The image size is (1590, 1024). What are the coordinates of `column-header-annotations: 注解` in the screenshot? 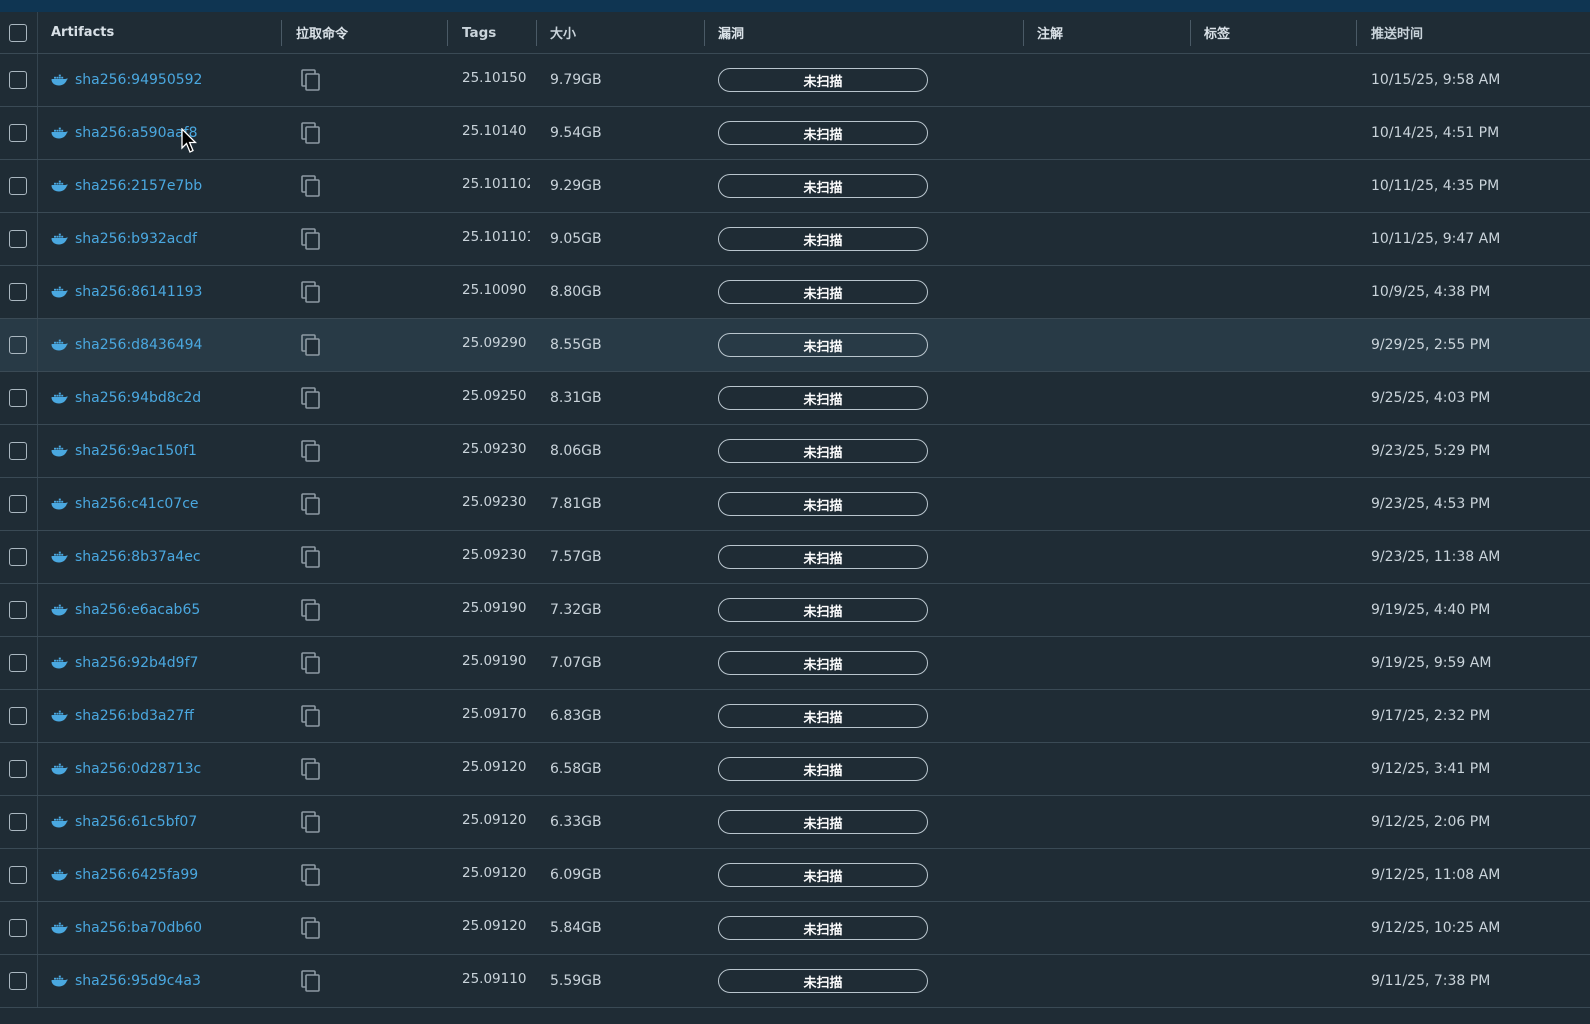 It's located at (1112, 32).